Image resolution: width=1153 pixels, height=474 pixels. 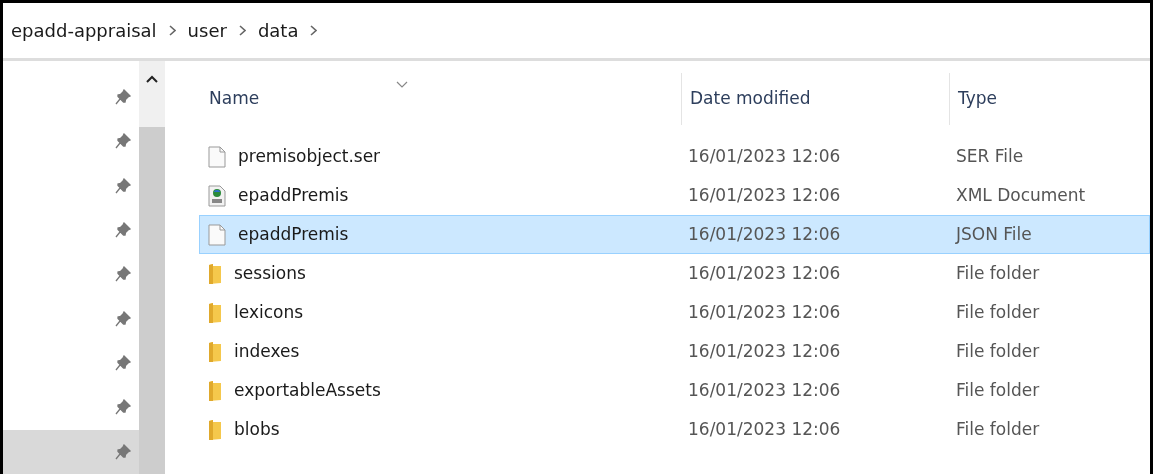 I want to click on sort-caret-icon, so click(x=402, y=84).